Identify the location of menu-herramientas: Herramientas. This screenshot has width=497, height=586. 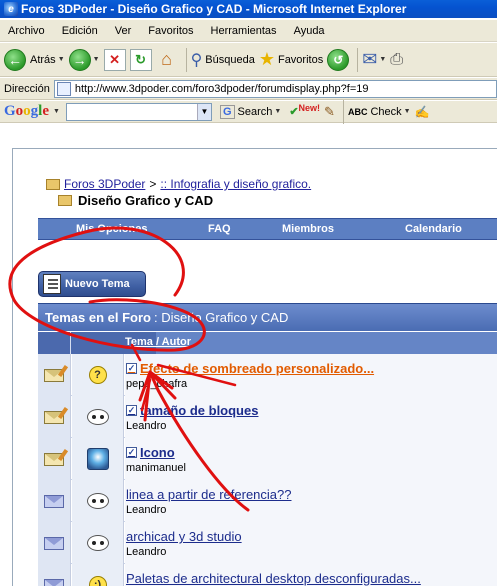
(244, 31).